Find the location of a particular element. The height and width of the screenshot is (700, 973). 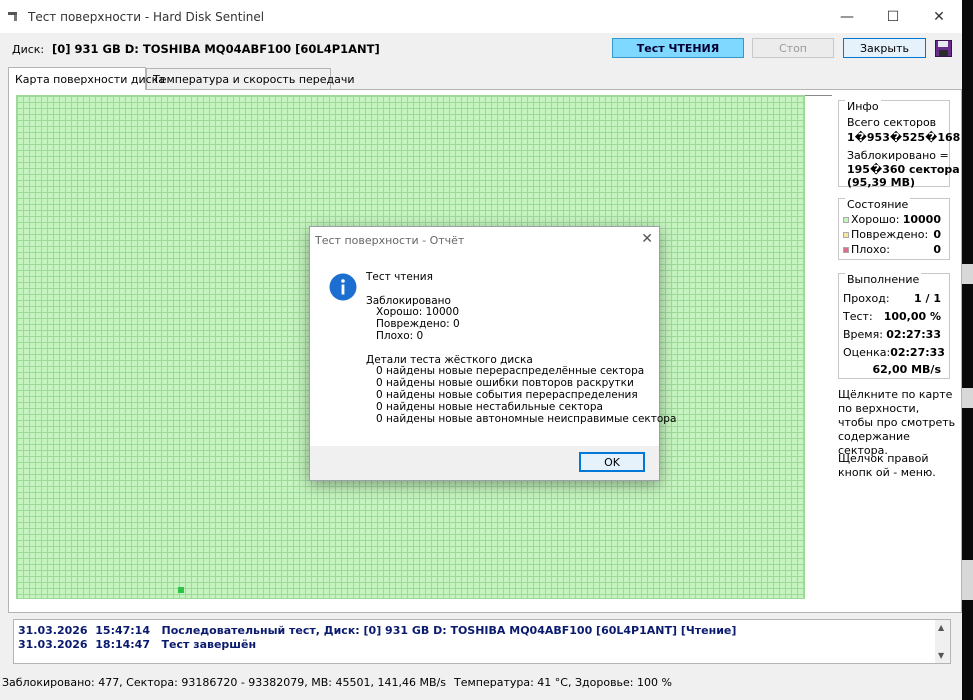

time-value: 02:27:33 is located at coordinates (913, 334).